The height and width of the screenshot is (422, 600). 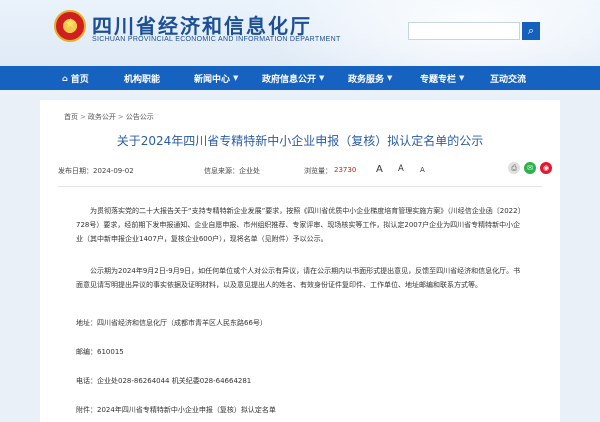 I want to click on phone-line: 电话：企业处028-86264044 机关纪委028-64664281, so click(x=164, y=381).